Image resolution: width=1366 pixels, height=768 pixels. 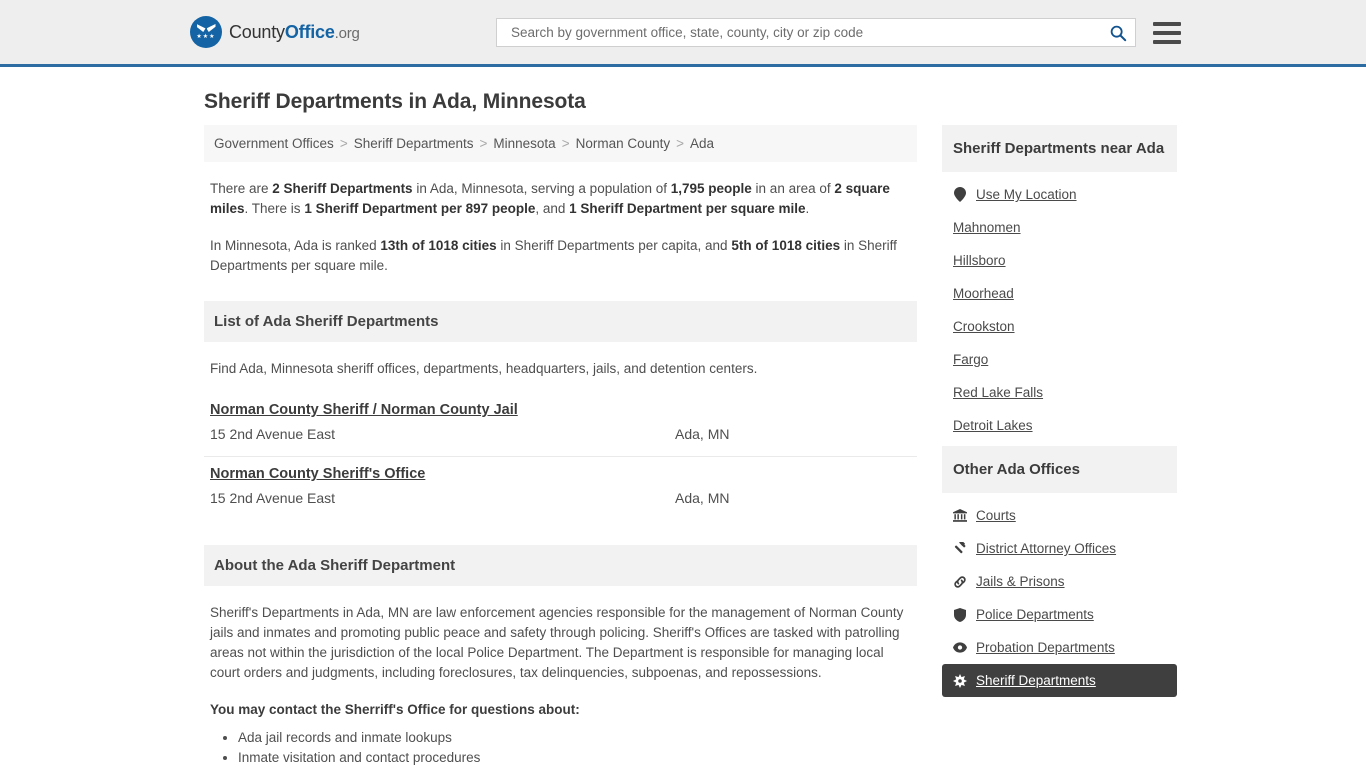 I want to click on logo-text-office: Office, so click(x=309, y=31).